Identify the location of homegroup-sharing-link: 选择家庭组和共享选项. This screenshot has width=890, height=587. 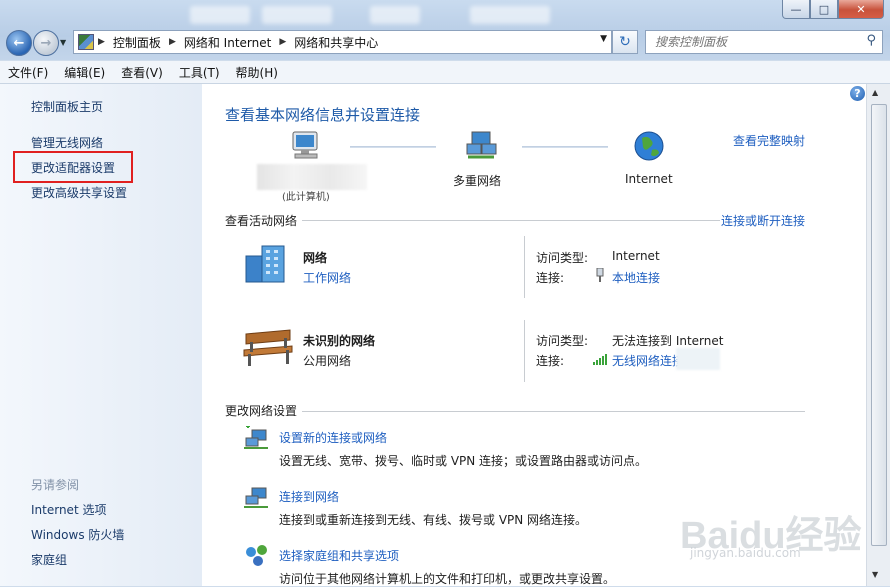
(339, 555).